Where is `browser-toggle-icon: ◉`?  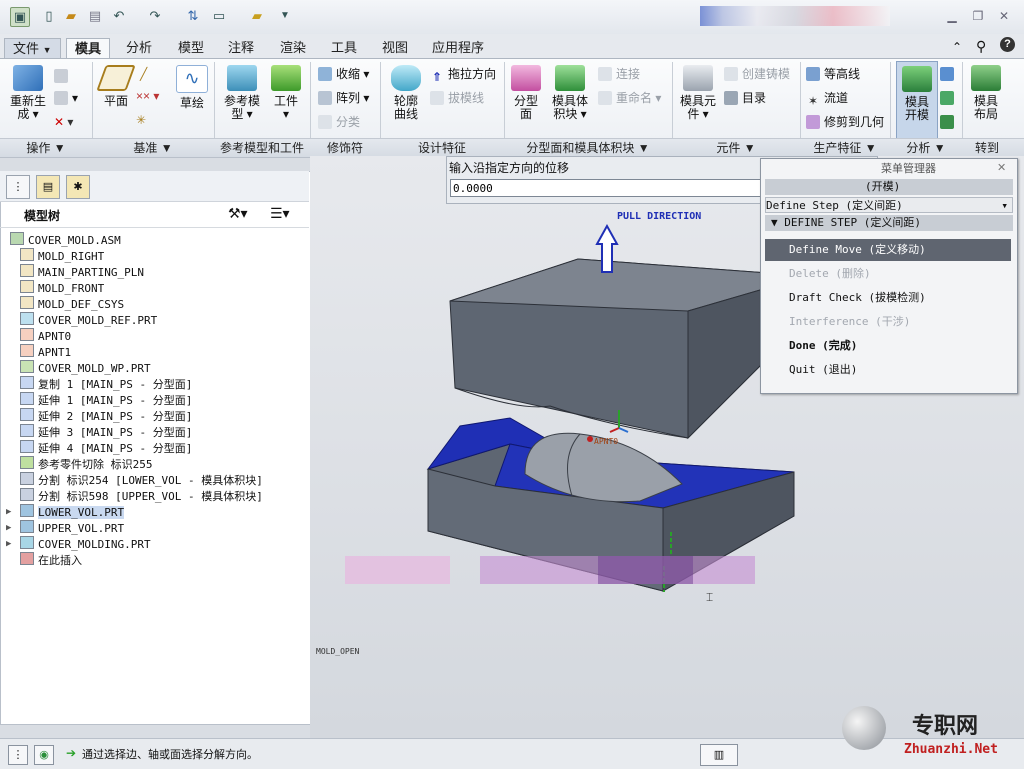
browser-toggle-icon: ◉ is located at coordinates (44, 755).